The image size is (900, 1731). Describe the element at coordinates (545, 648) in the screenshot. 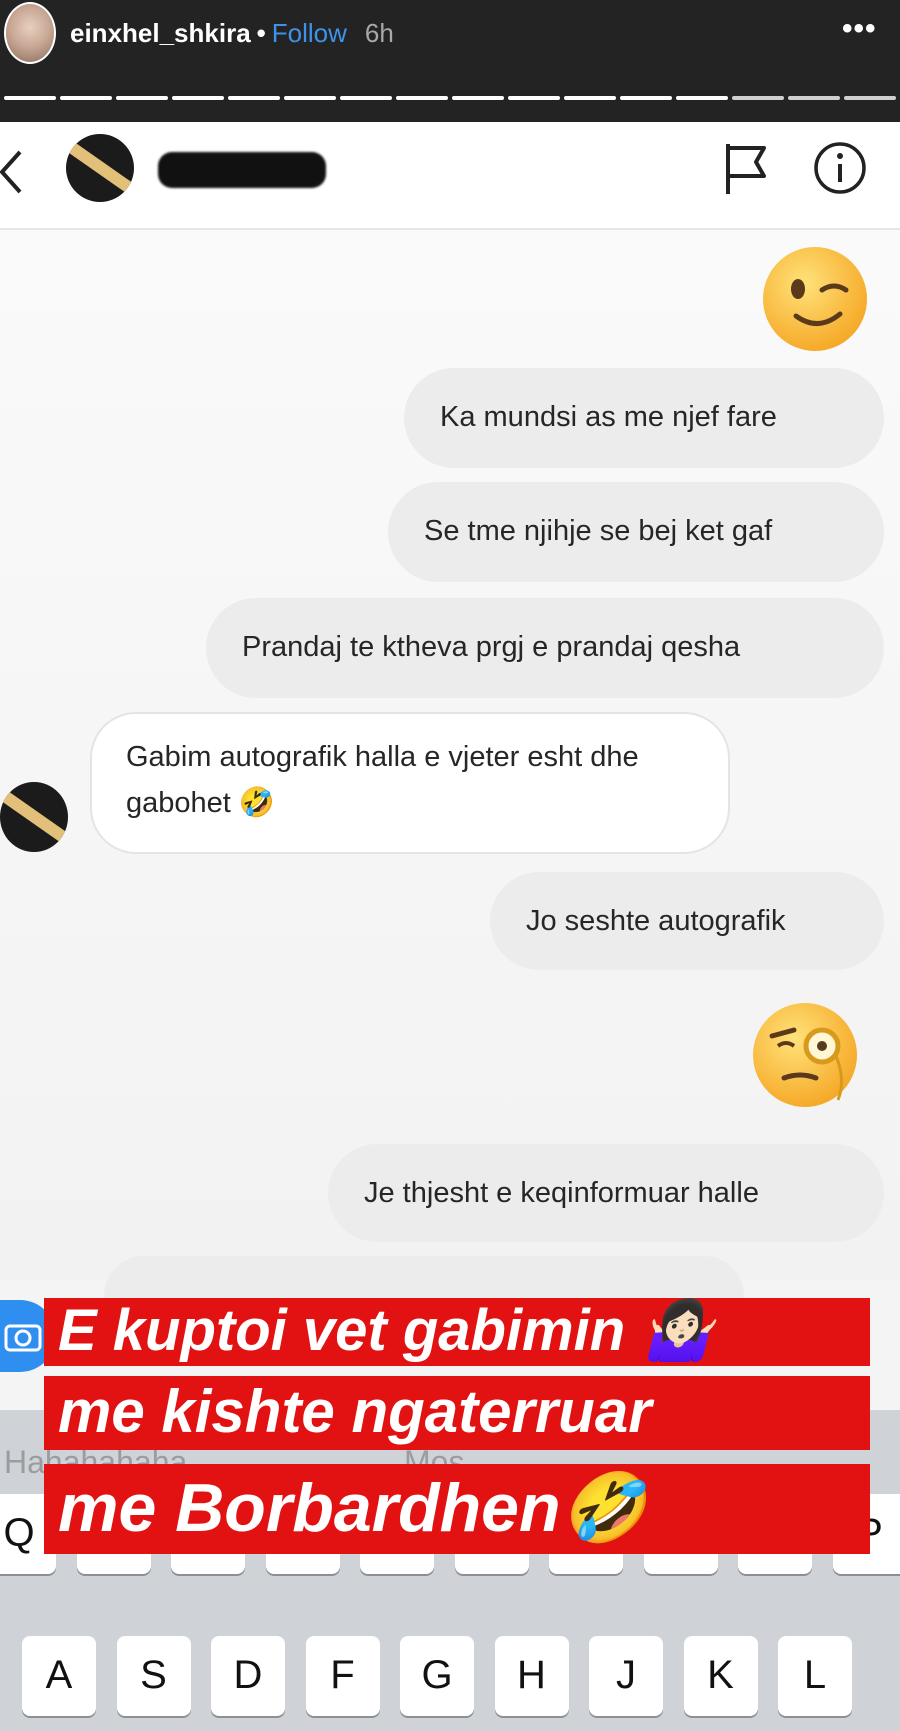

I see `message-outgoing: Prandaj te ktheva prgj e prandaj qesha` at that location.